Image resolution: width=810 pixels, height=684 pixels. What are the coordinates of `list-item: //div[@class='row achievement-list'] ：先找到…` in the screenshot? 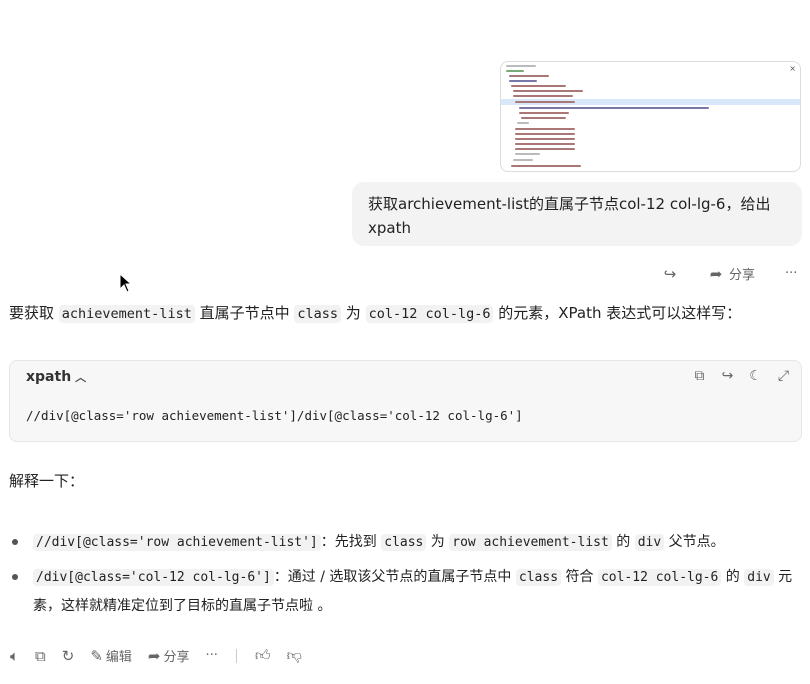 It's located at (404, 542).